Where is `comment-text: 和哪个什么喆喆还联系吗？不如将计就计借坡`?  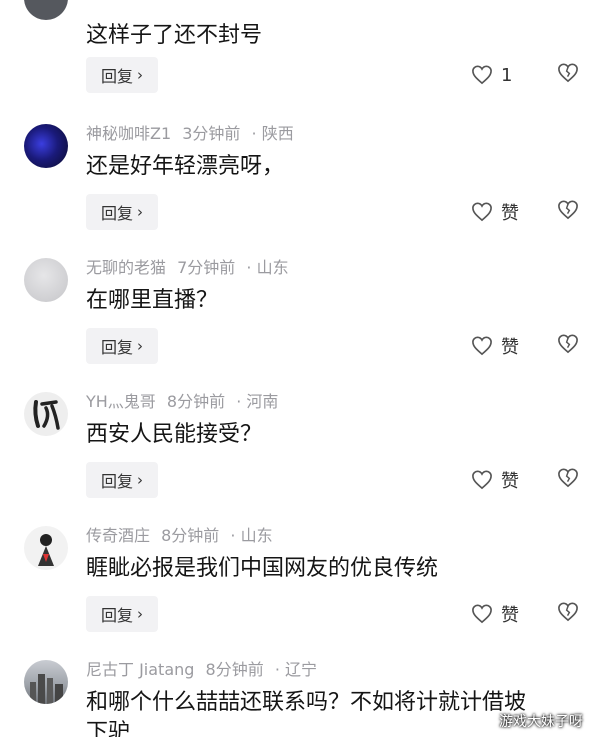 comment-text: 和哪个什么喆喆还联系吗？不如将计就计借坡 is located at coordinates (306, 702).